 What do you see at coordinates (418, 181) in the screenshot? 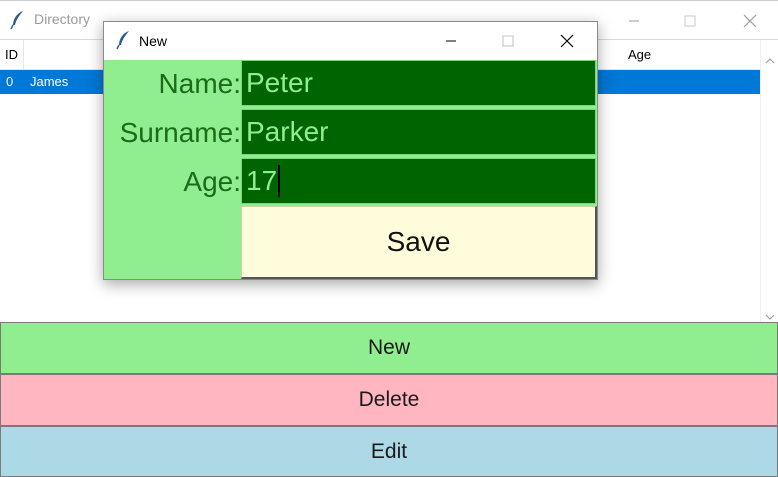
I see `age-field: 17` at bounding box center [418, 181].